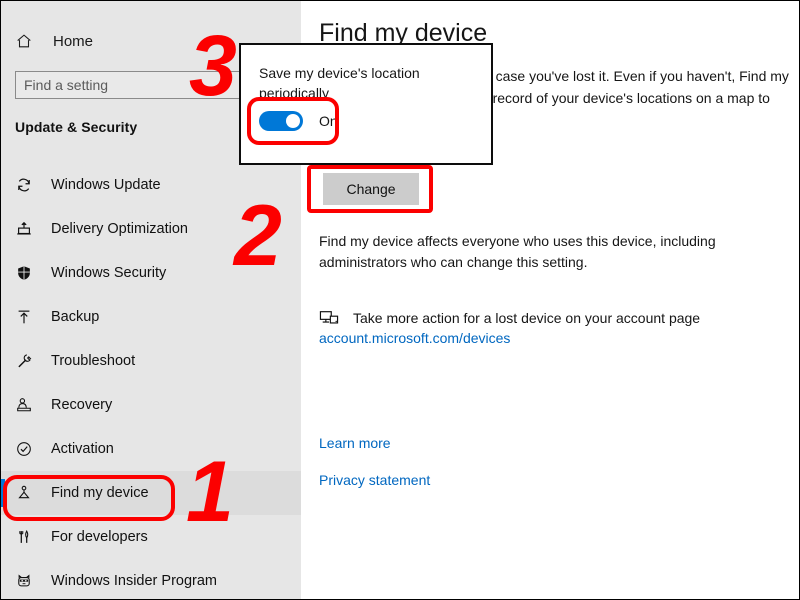 Image resolution: width=800 pixels, height=600 pixels. Describe the element at coordinates (151, 361) in the screenshot. I see `sidebar-item-troubleshoot: Troubleshoot` at that location.